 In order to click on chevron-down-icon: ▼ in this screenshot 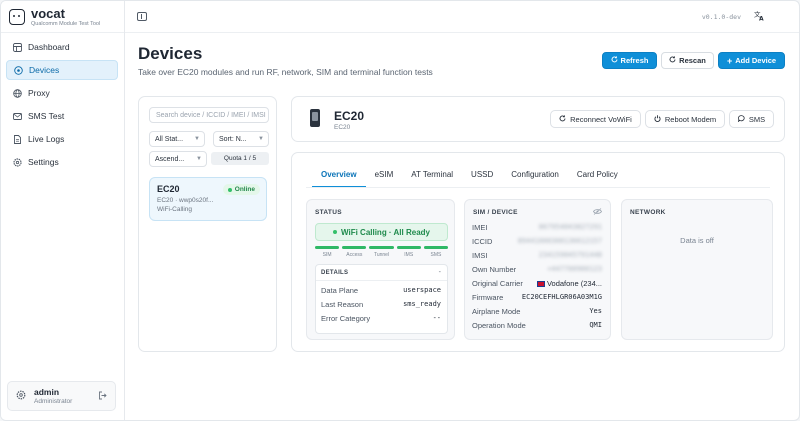, I will do `click(199, 159)`.